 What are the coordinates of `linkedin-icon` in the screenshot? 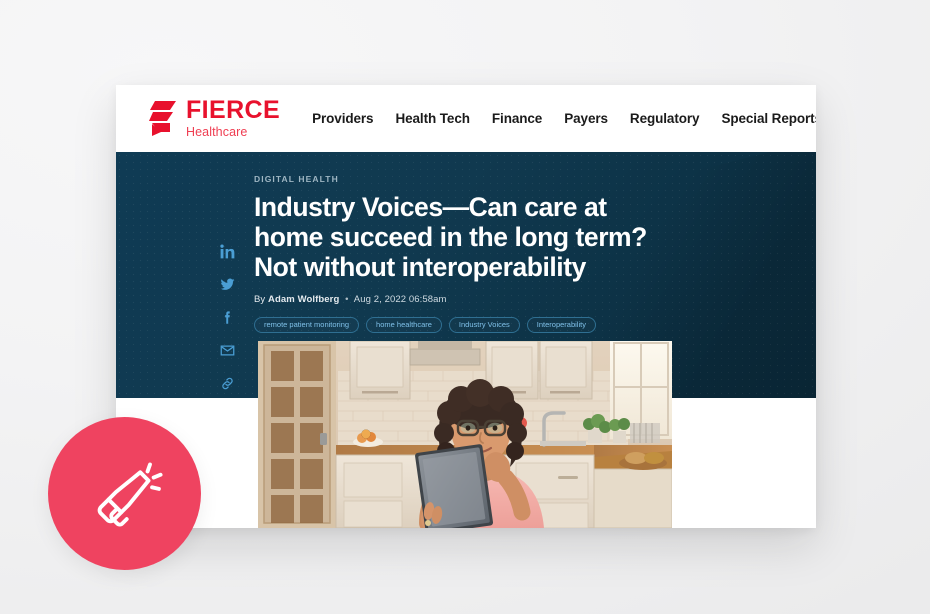 It's located at (227, 251).